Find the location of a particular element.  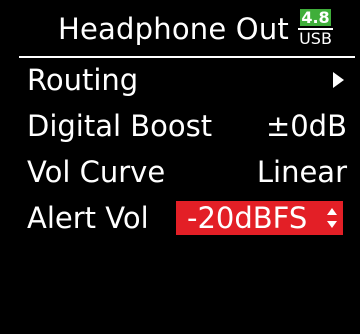

submenu-arrow-icon is located at coordinates (338, 80).